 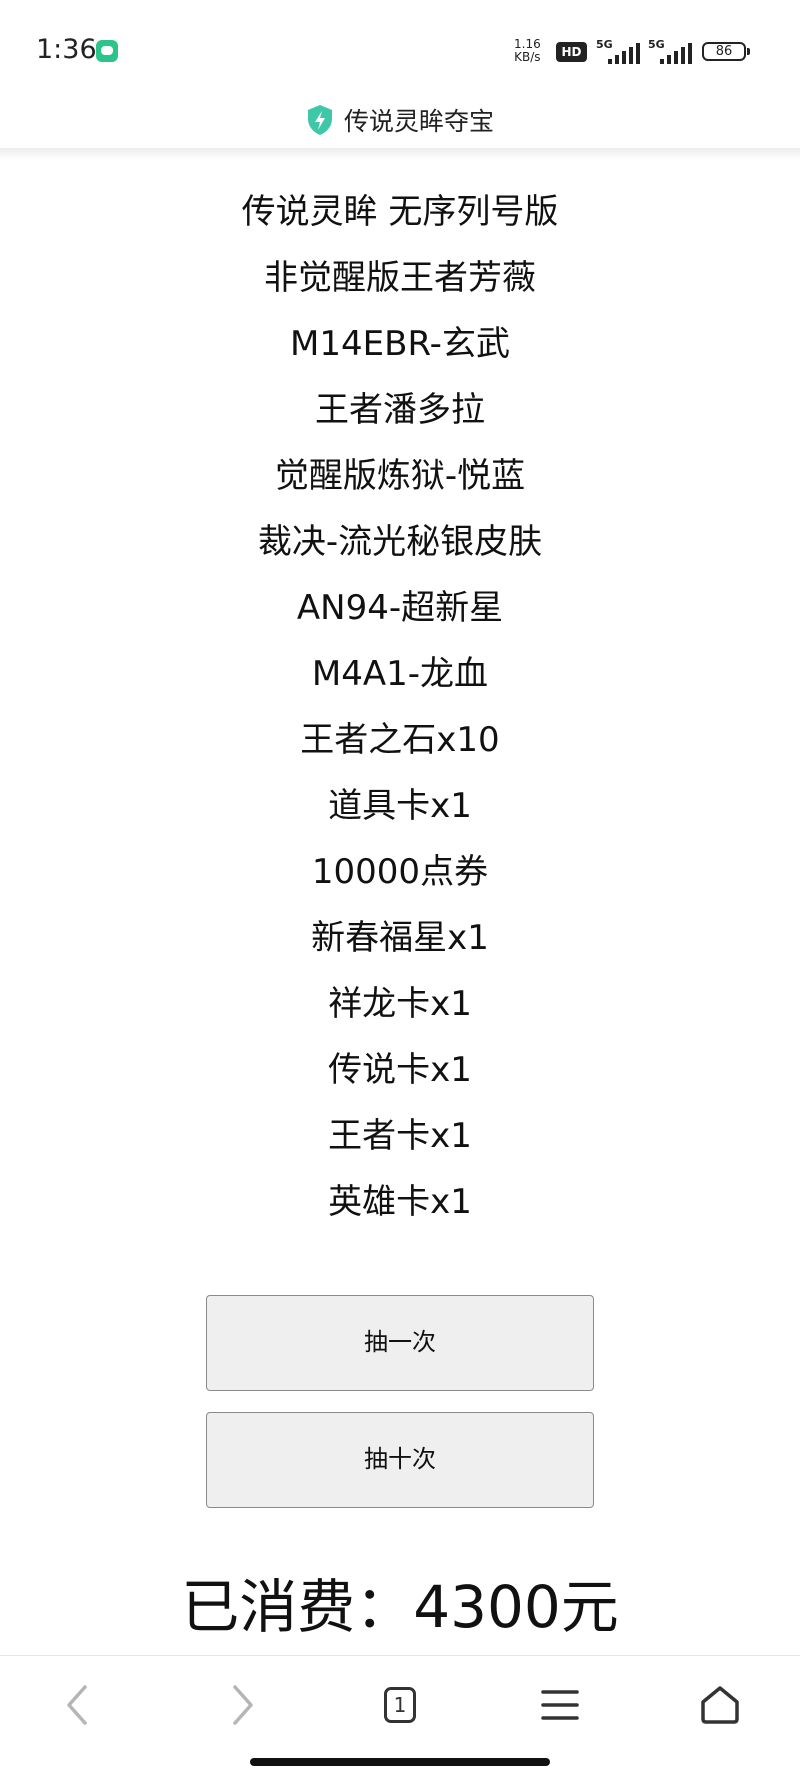 What do you see at coordinates (107, 51) in the screenshot?
I see `chat-bubble-icon` at bounding box center [107, 51].